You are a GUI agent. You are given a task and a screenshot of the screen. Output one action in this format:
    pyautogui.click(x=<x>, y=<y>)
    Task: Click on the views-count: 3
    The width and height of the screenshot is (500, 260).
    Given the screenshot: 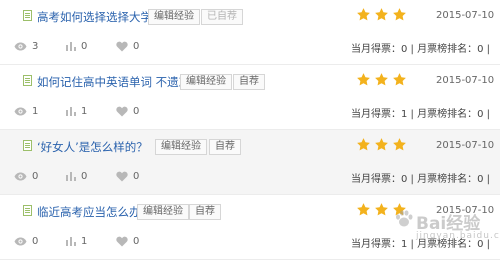 What is the action you would take?
    pyautogui.click(x=35, y=46)
    